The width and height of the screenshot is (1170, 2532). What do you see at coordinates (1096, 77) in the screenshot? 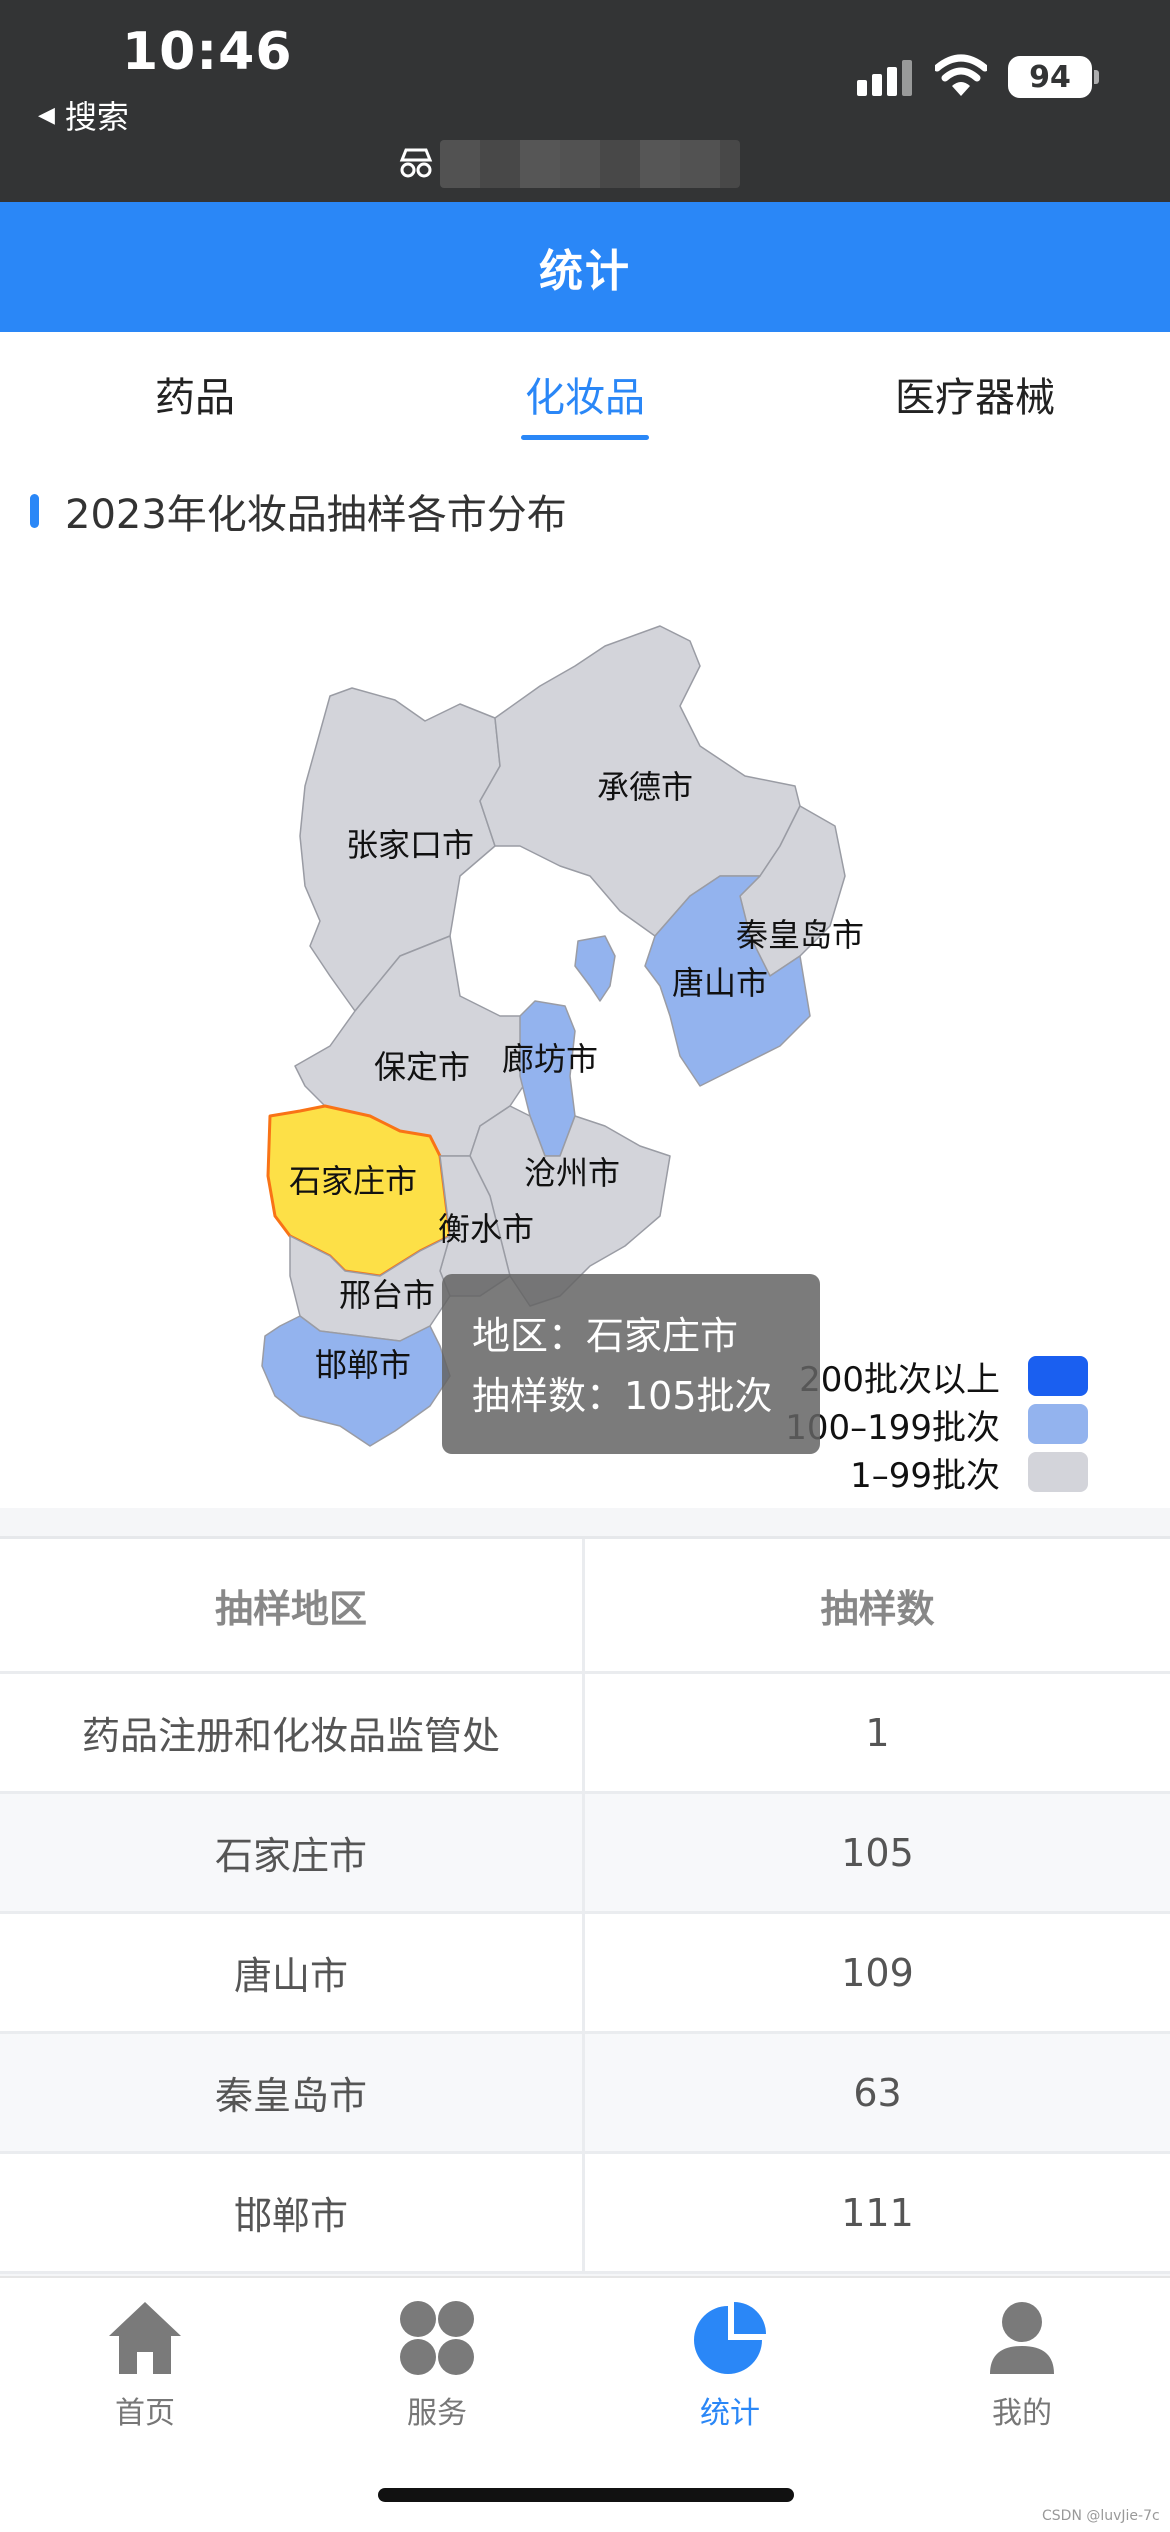
I see `battery-nub` at bounding box center [1096, 77].